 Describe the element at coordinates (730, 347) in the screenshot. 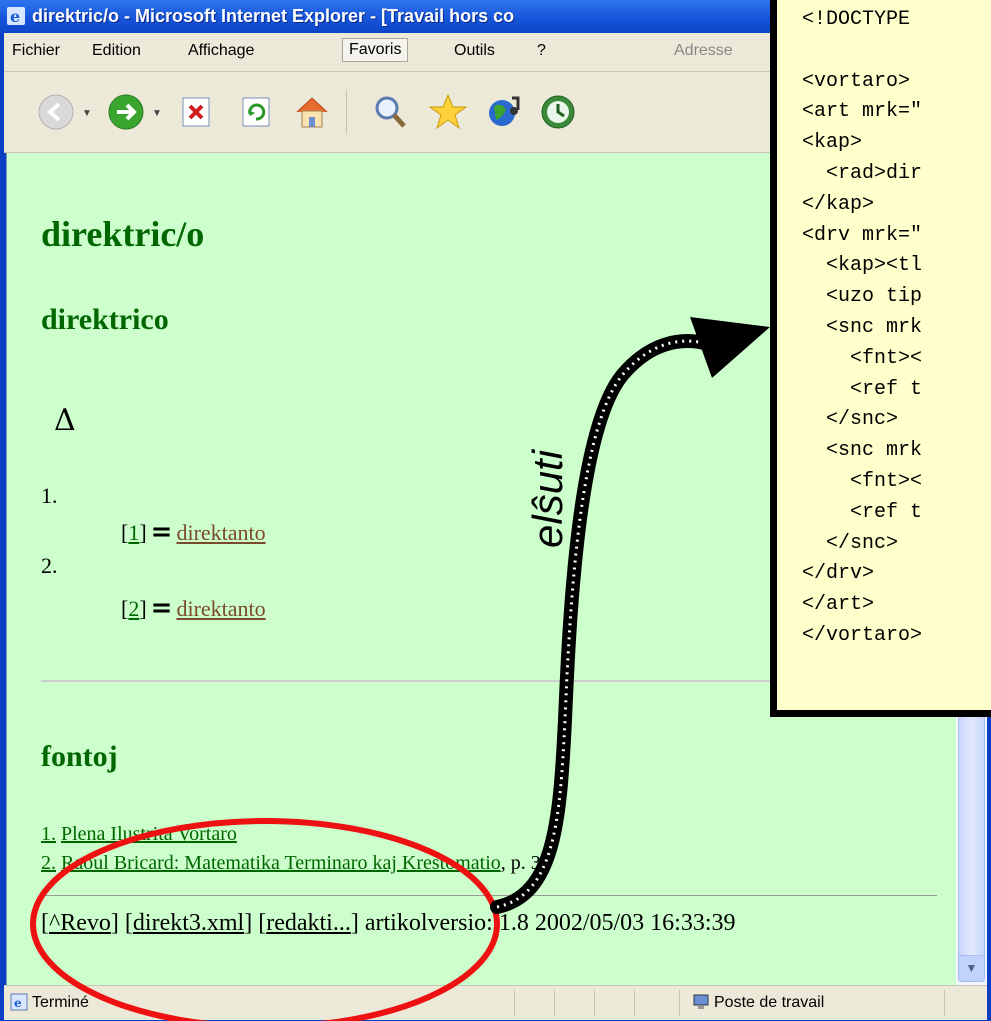

I see `arrow-head` at that location.